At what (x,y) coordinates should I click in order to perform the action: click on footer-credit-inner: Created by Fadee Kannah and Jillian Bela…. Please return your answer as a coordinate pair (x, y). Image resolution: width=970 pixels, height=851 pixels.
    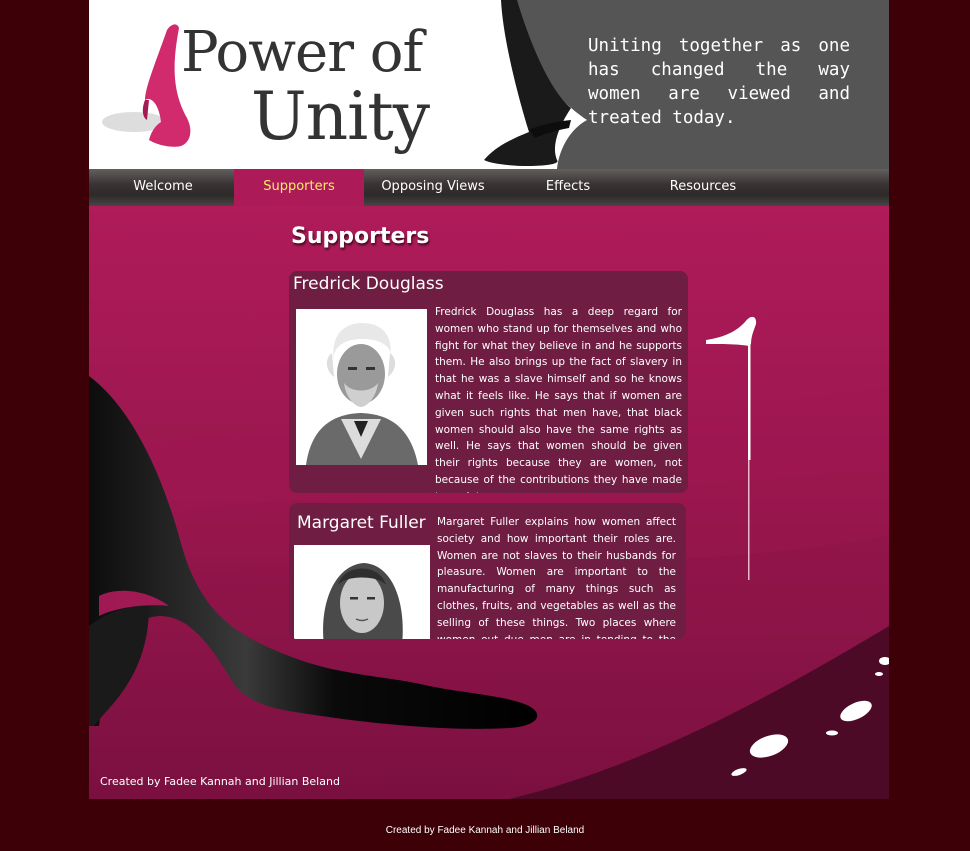
    Looking at the image, I should click on (220, 781).